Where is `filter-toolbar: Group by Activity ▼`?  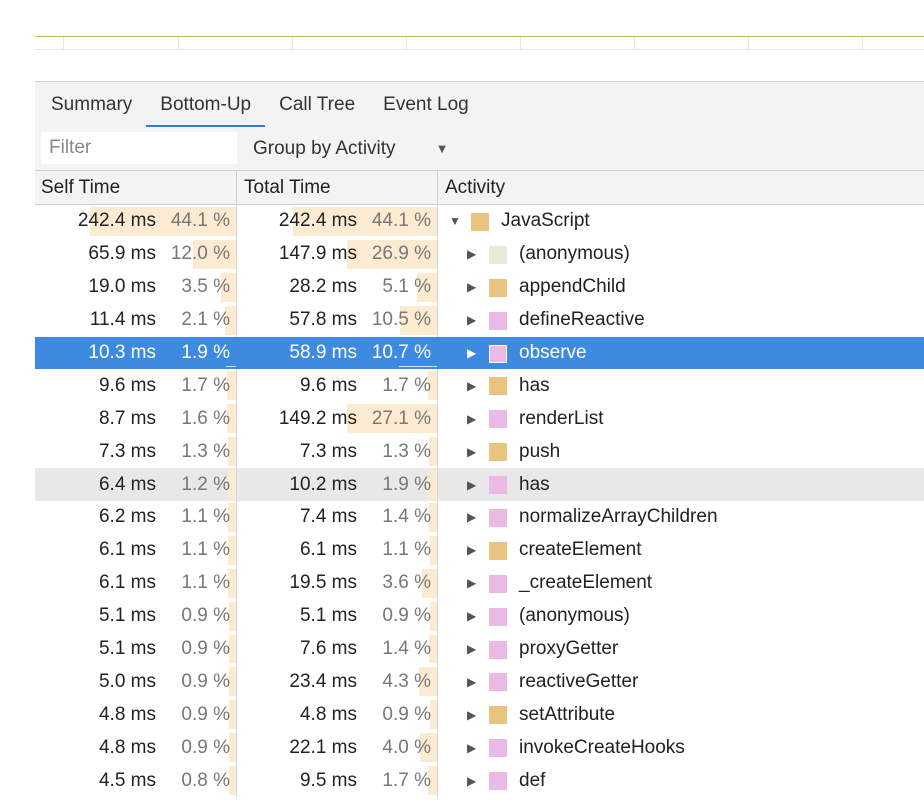
filter-toolbar: Group by Activity ▼ is located at coordinates (479, 149).